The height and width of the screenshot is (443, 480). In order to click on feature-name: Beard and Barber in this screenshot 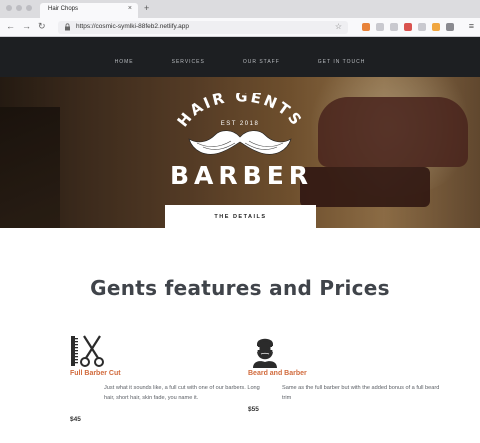, I will do `click(277, 373)`.